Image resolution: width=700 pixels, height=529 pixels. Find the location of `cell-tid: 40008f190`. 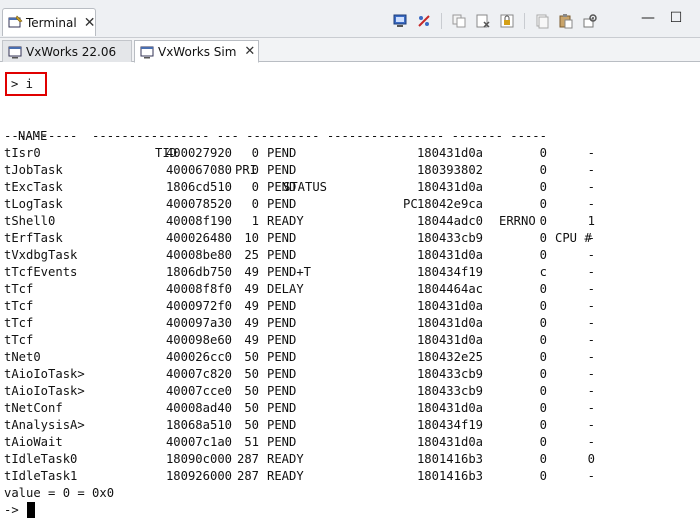

cell-tid: 40008f190 is located at coordinates (198, 221).